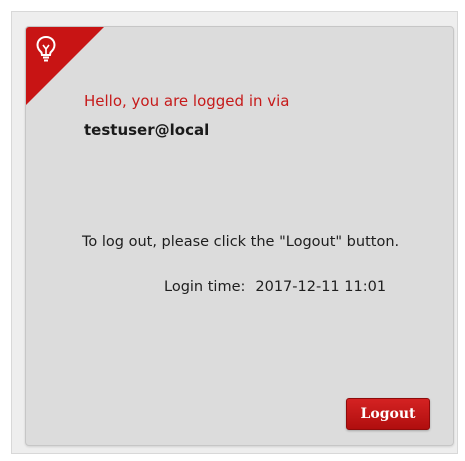 This screenshot has height=461, width=465. Describe the element at coordinates (205, 287) in the screenshot. I see `login-time-label: Login time:` at that location.